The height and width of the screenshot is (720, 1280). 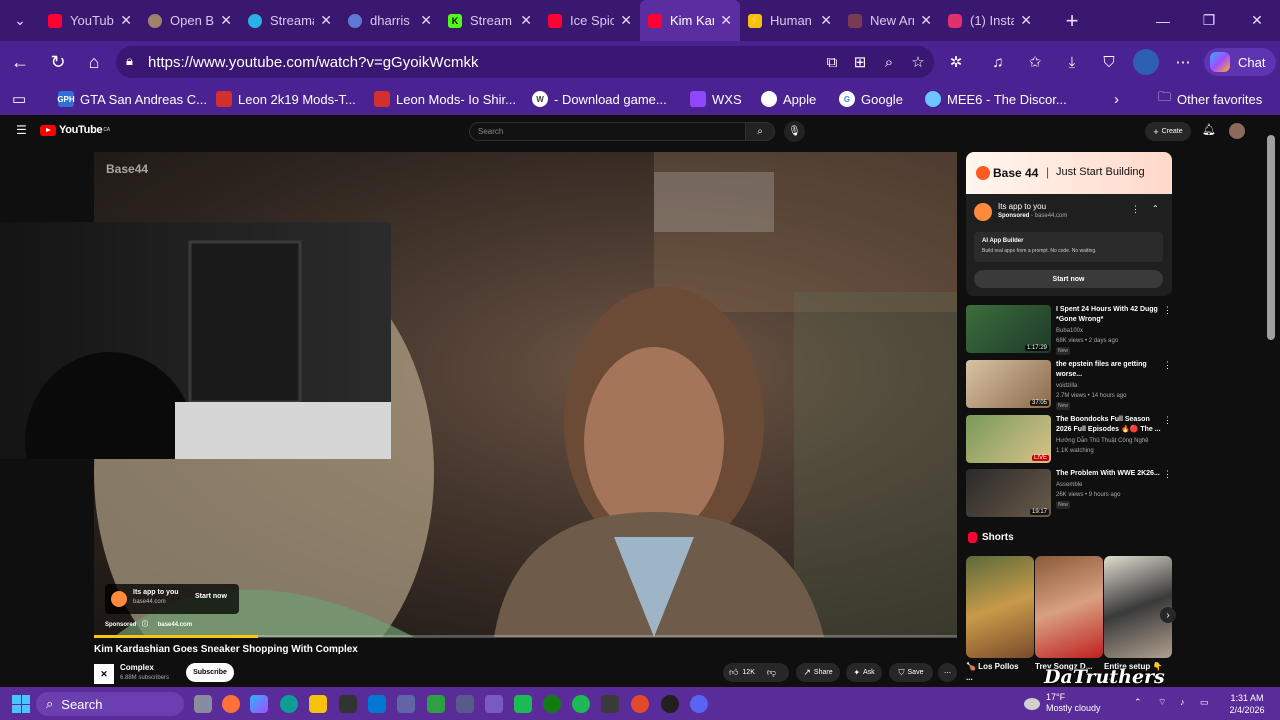 I want to click on like-count: 12K, so click(x=748, y=672).